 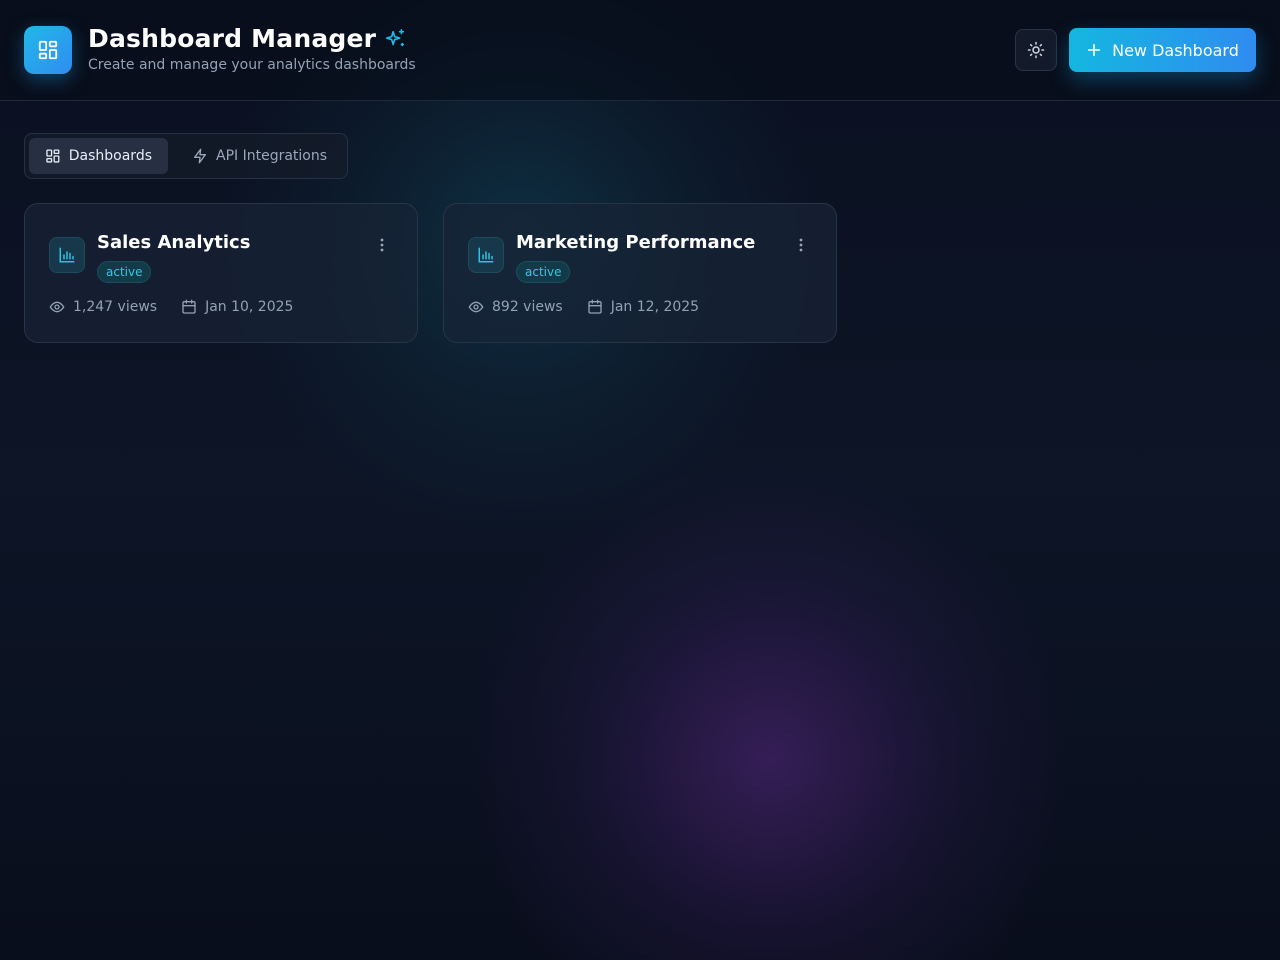 I want to click on views-count: 1,247 views, so click(x=103, y=307).